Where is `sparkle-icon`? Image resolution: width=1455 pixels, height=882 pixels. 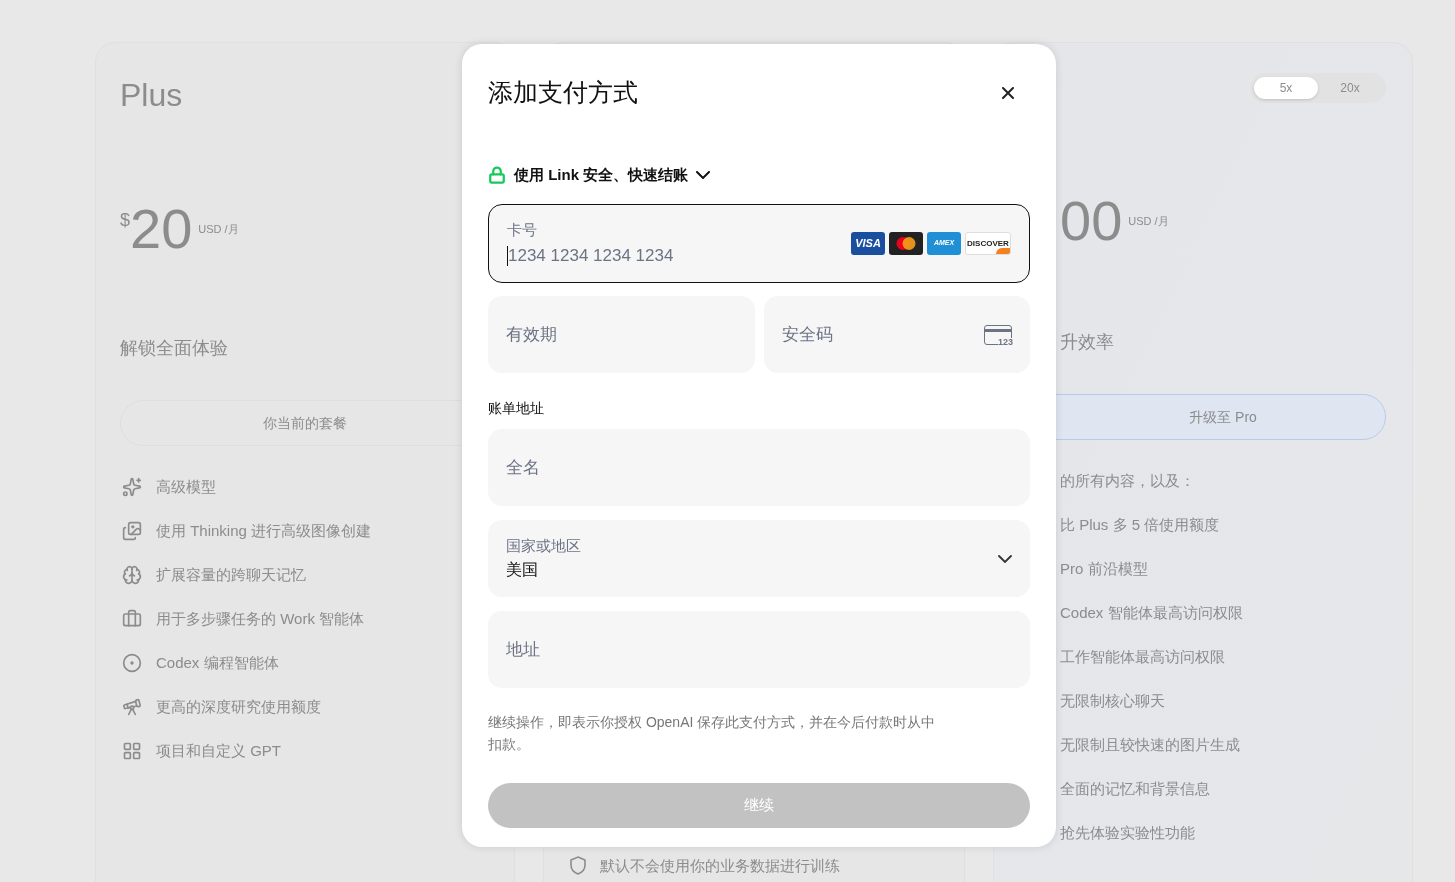 sparkle-icon is located at coordinates (132, 487).